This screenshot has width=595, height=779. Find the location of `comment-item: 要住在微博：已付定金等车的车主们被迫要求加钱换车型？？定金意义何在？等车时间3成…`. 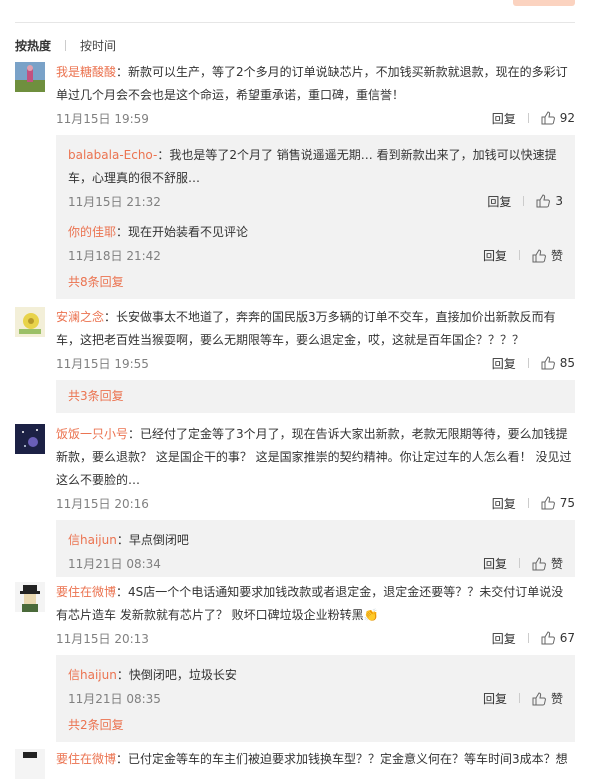

comment-item: 要住在微博：已付定金等车的车主们被迫要求加钱换车型？？定金意义何在？等车时间3成… is located at coordinates (295, 763).